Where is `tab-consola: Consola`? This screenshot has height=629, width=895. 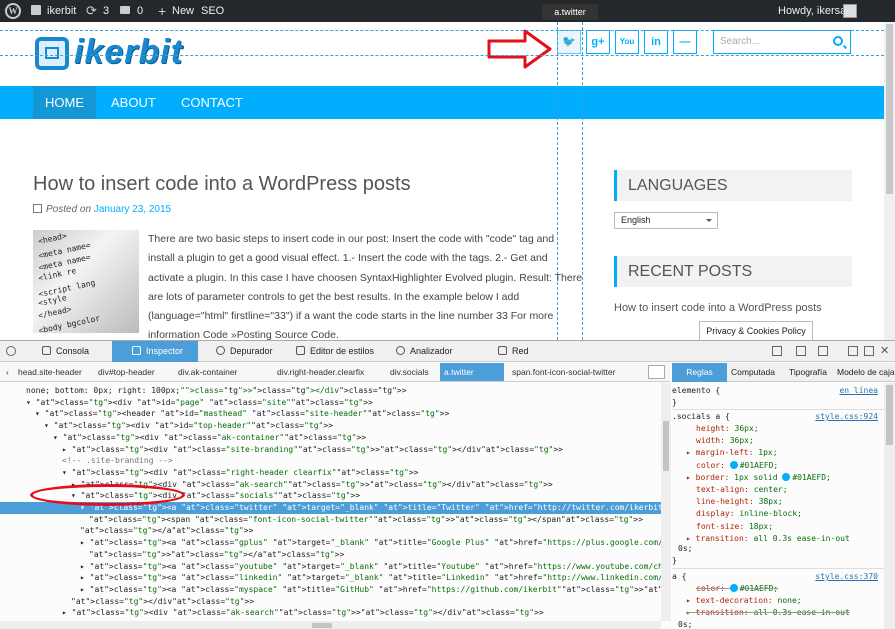 tab-consola: Consola is located at coordinates (60, 351).